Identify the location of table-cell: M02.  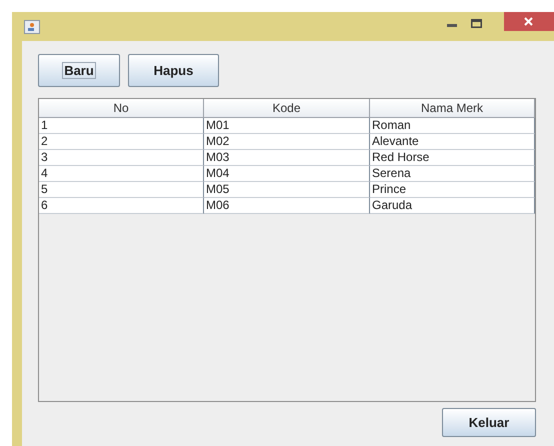
(287, 142).